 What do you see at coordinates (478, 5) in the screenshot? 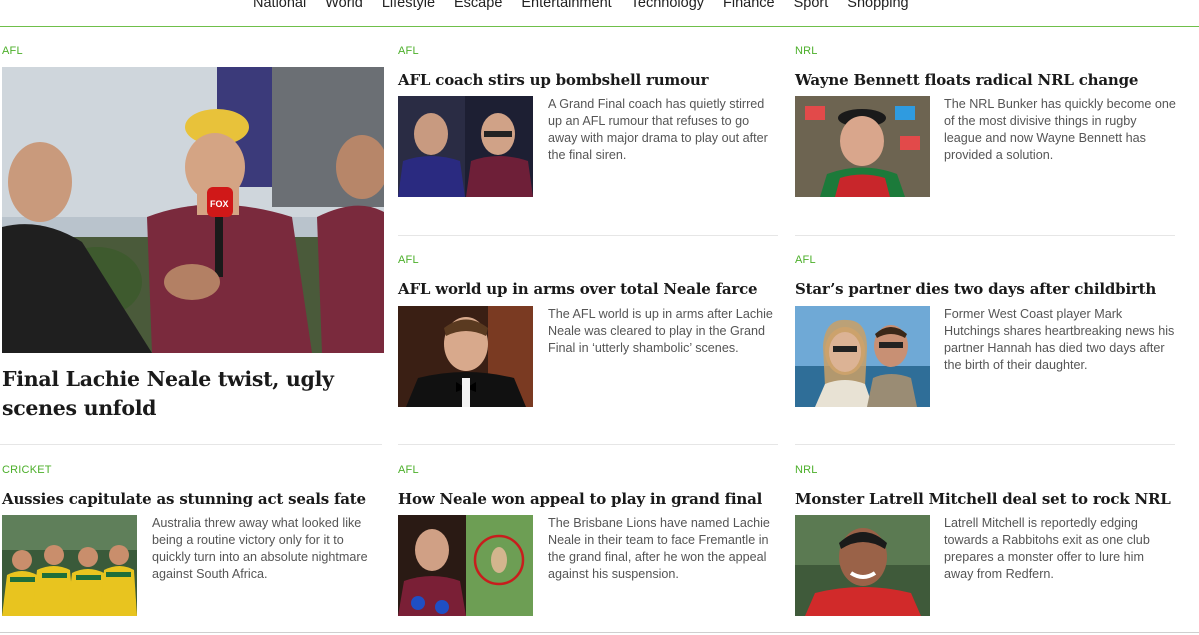
I see `nav-item-escape: Escape` at bounding box center [478, 5].